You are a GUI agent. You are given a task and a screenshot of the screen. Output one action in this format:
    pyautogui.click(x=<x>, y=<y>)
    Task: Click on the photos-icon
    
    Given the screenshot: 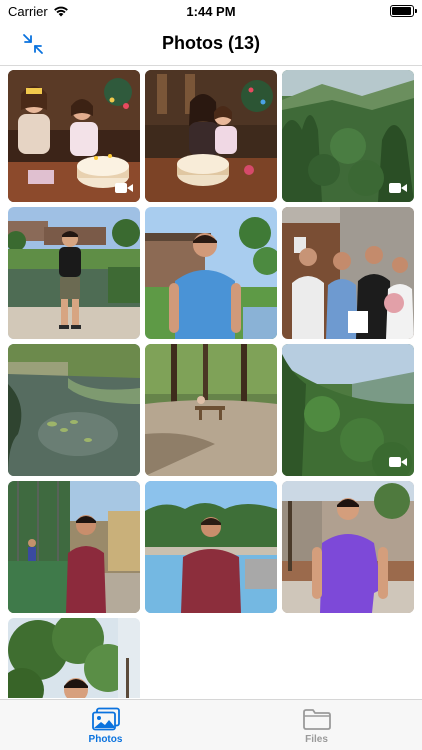 What is the action you would take?
    pyautogui.click(x=105, y=719)
    